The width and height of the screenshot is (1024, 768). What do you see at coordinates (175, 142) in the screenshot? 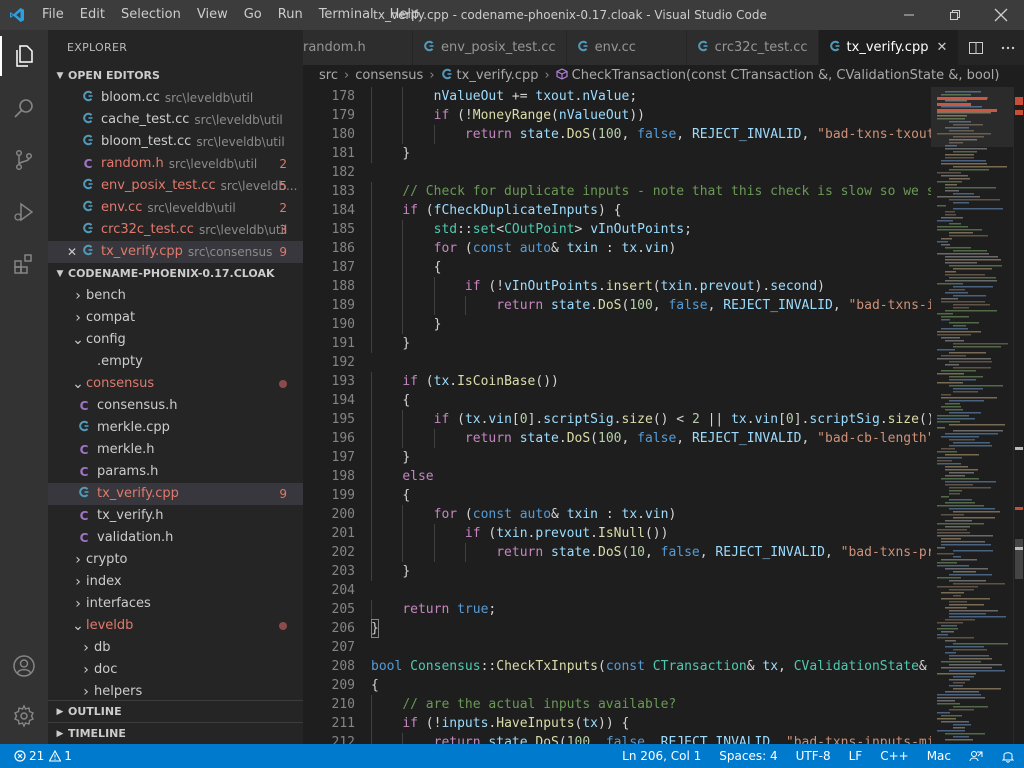
I see `open-editor-item: bloom_test.cc src\leveldb\util` at bounding box center [175, 142].